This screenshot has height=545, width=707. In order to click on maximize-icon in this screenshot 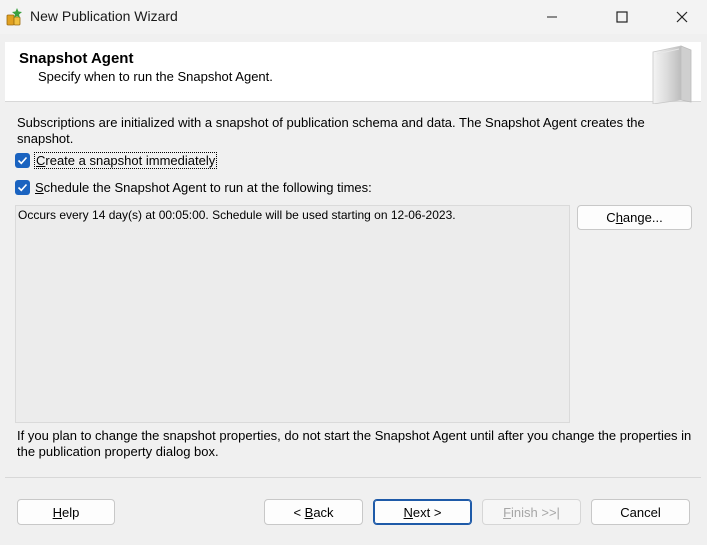, I will do `click(622, 17)`.